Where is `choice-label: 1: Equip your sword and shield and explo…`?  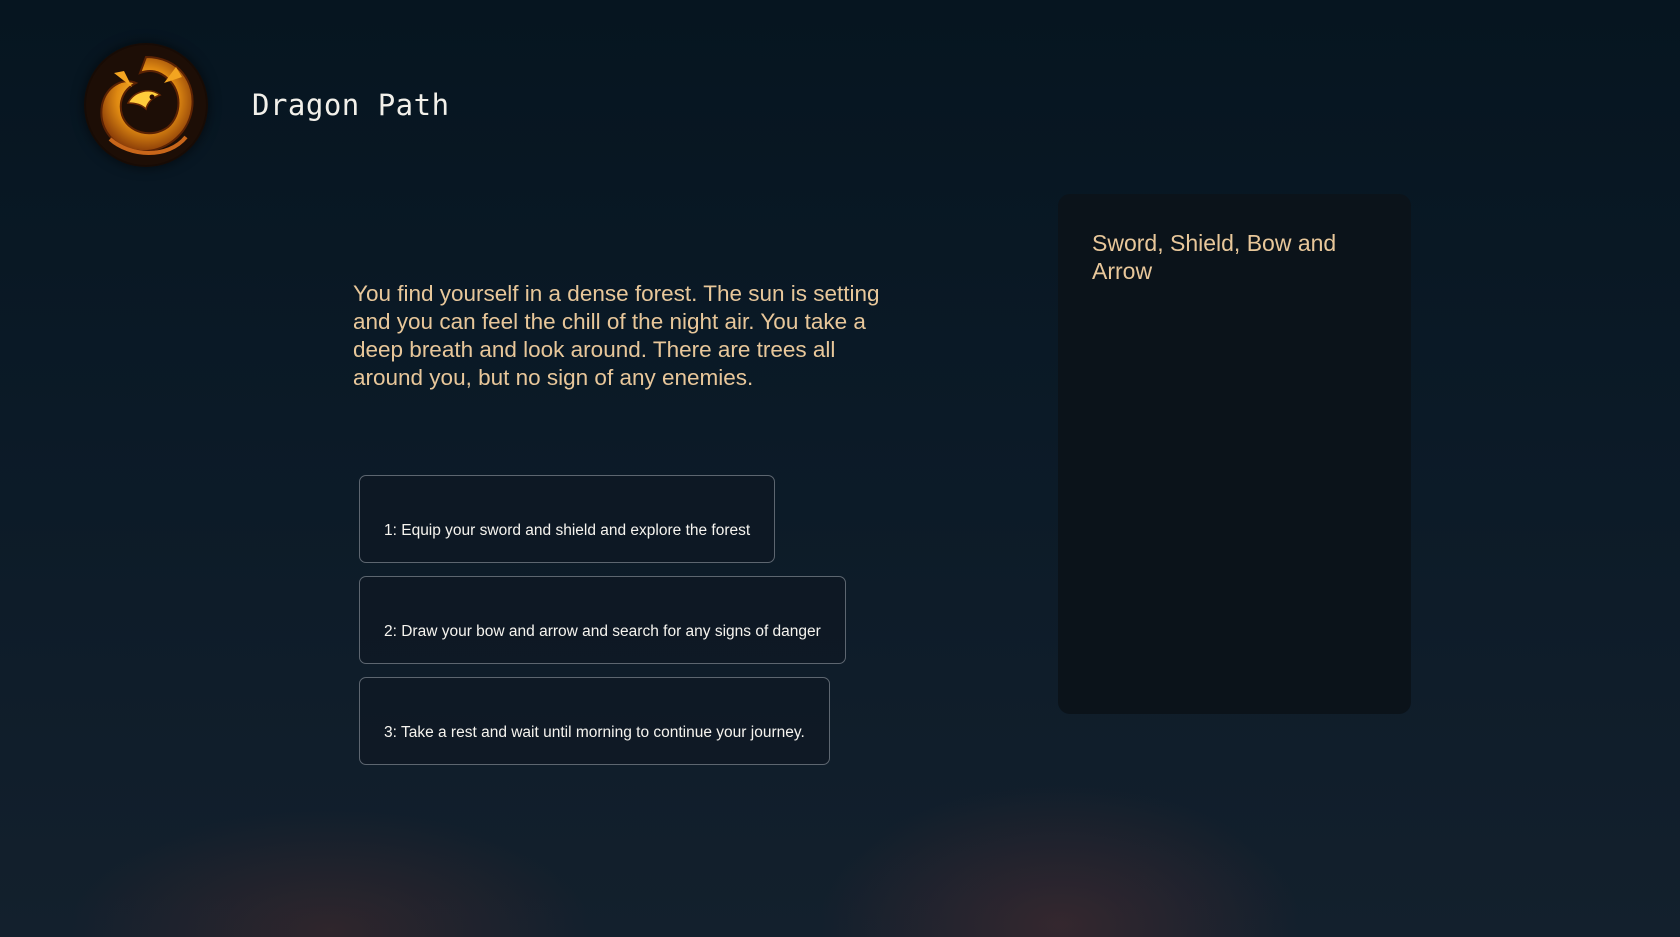
choice-label: 1: Equip your sword and shield and explo… is located at coordinates (567, 530).